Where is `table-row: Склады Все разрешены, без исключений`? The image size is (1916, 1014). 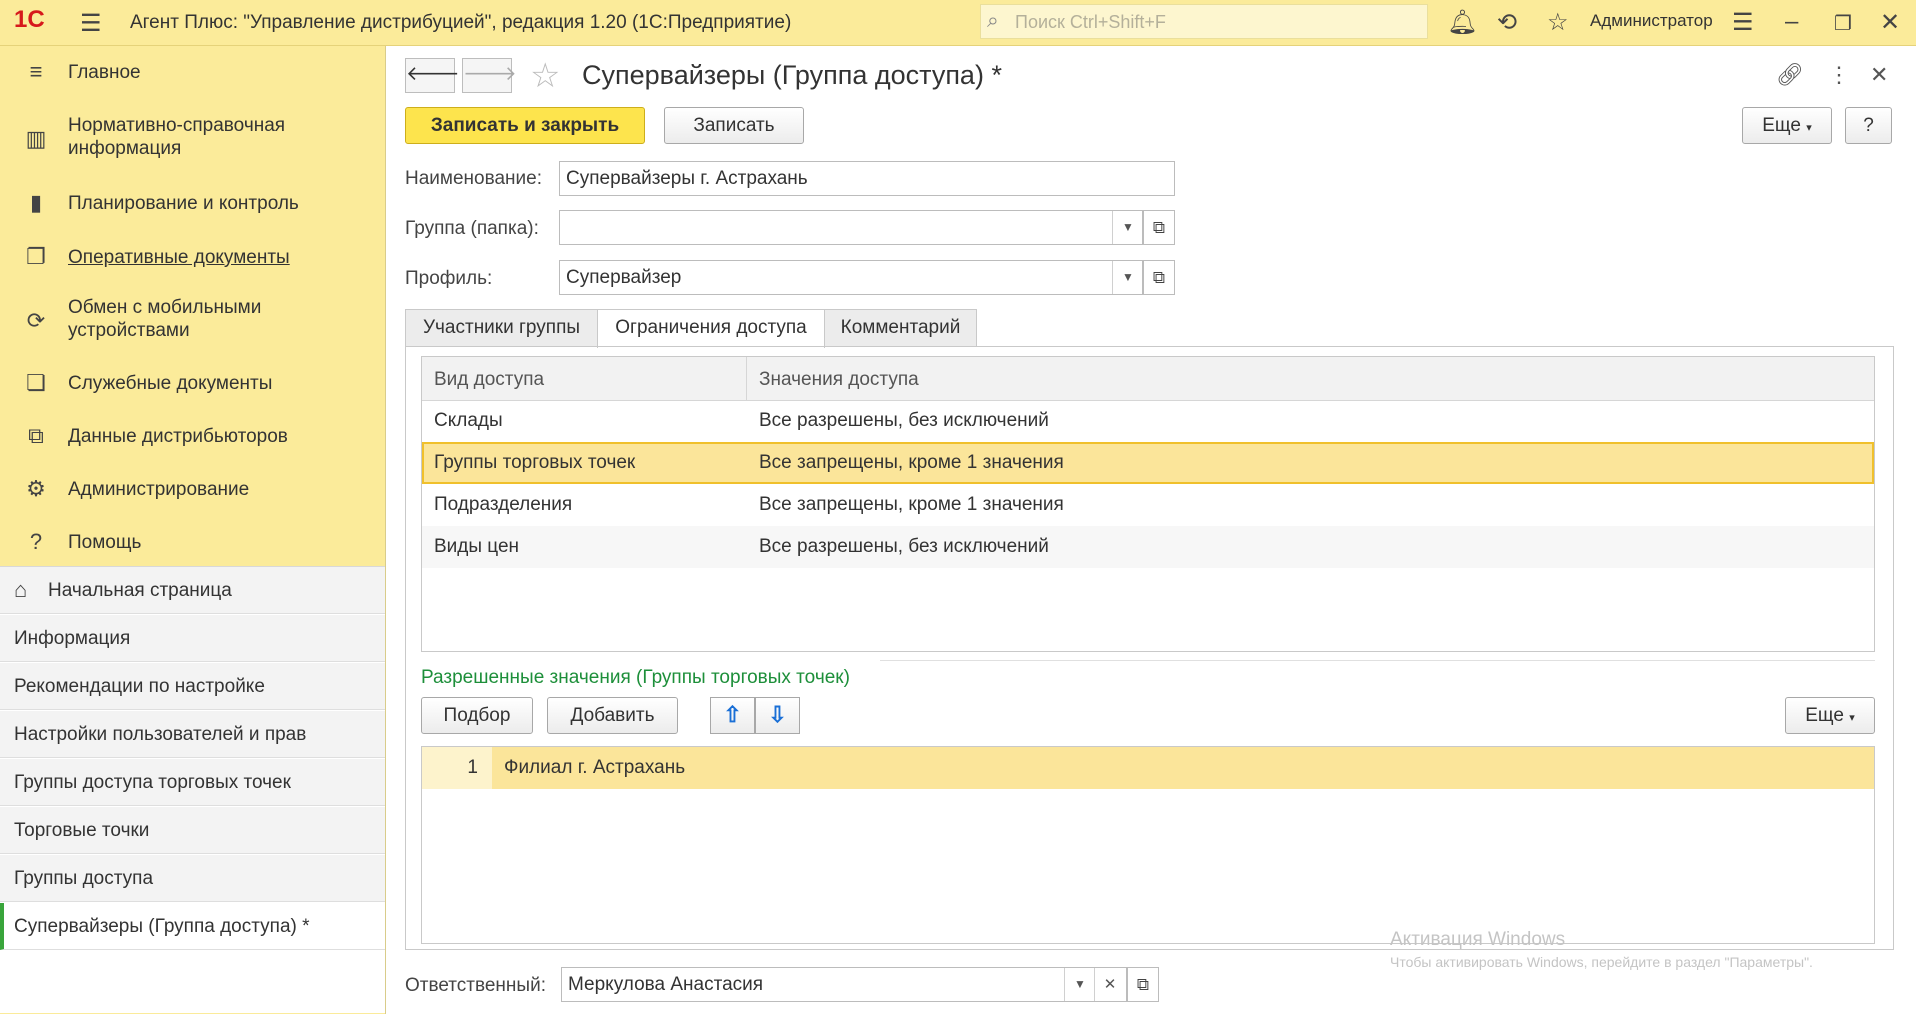 table-row: Склады Все разрешены, без исключений is located at coordinates (1148, 421).